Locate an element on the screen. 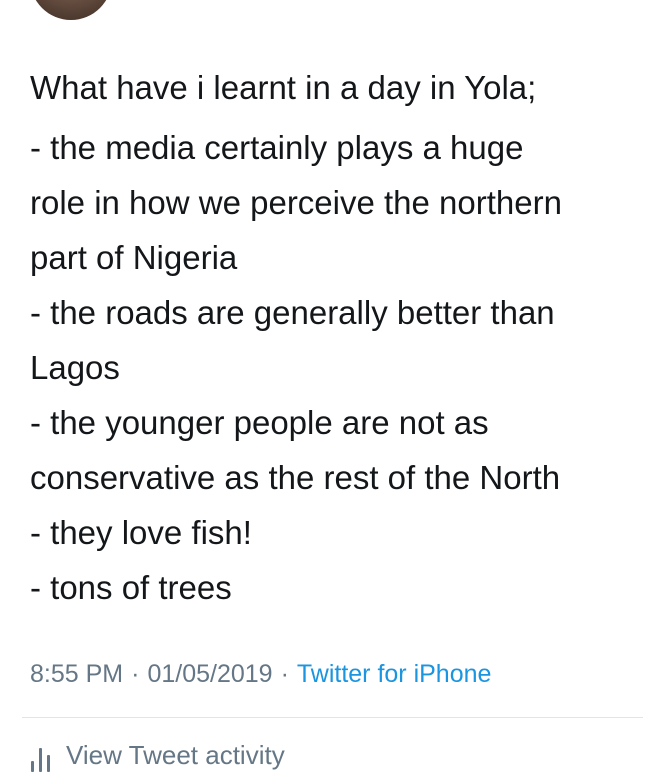 This screenshot has height=778, width=665. tweet-line: role in how we perceive the northern is located at coordinates (296, 202).